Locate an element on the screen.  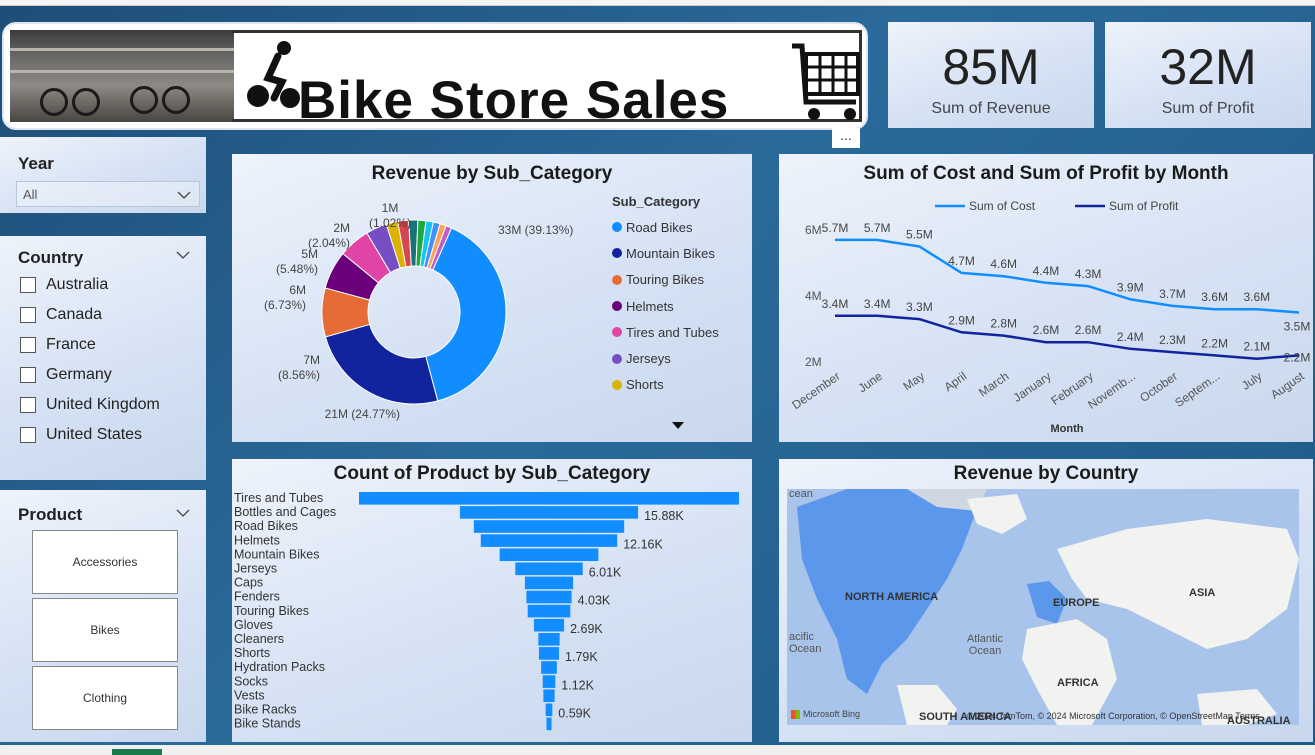
country-option-canada: Canada is located at coordinates (61, 315).